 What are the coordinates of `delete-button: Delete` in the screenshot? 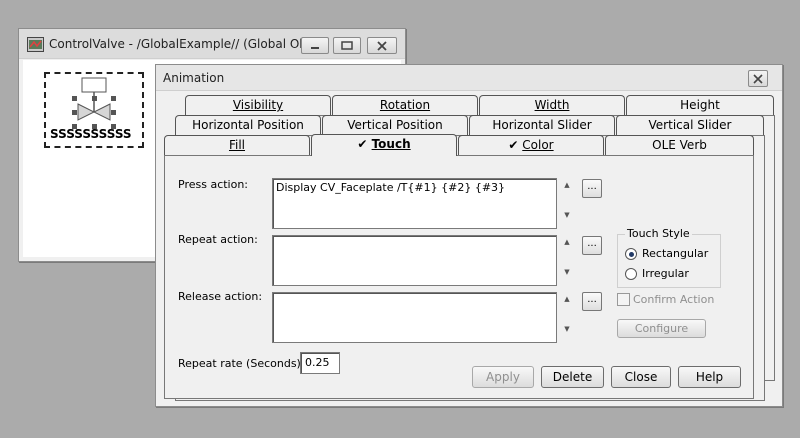 It's located at (572, 377).